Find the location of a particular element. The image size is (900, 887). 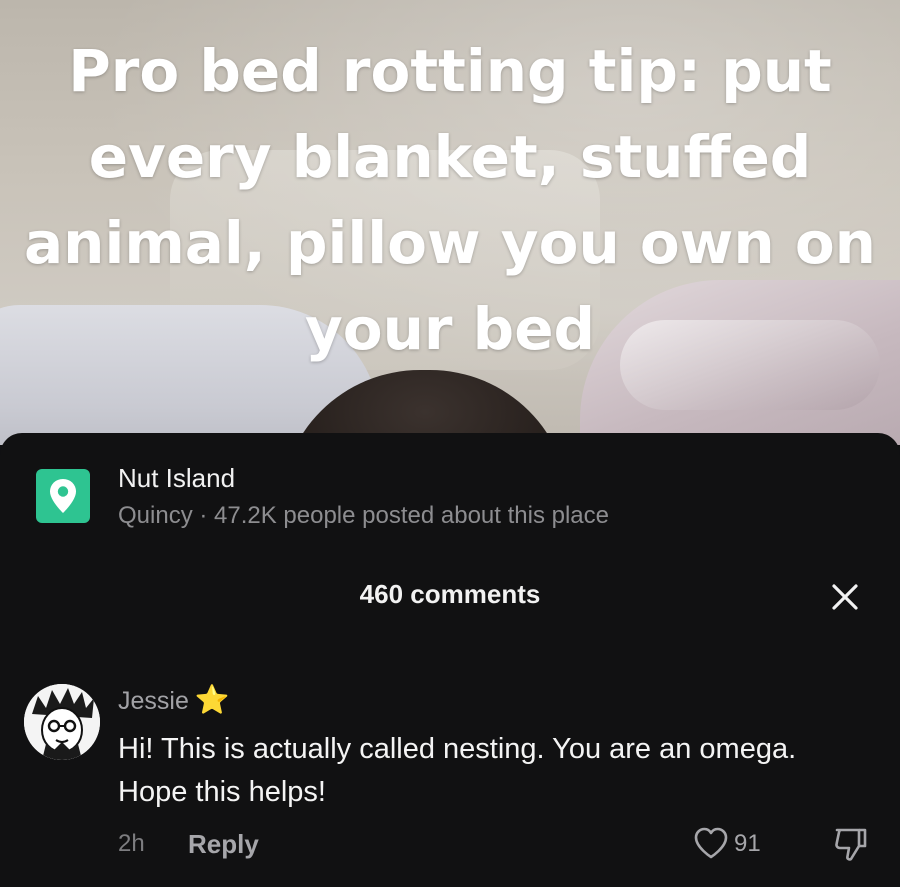

thumbs-down-icon is located at coordinates (851, 844).